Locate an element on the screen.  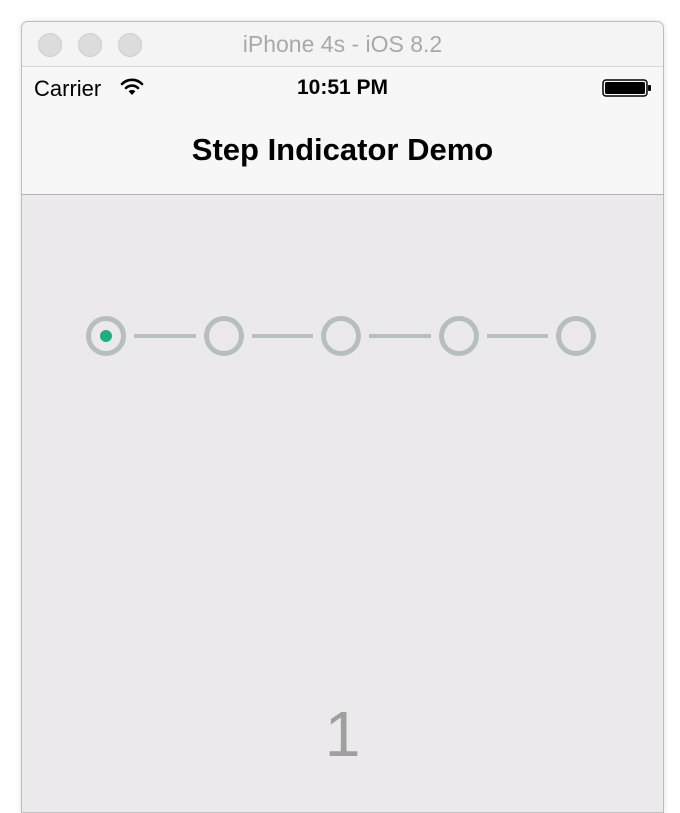
battery-icon is located at coordinates (627, 90).